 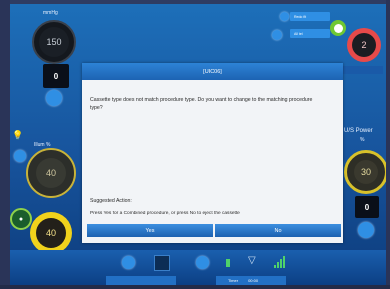 I want to click on top-right-button-1: Redo fit, so click(x=310, y=16).